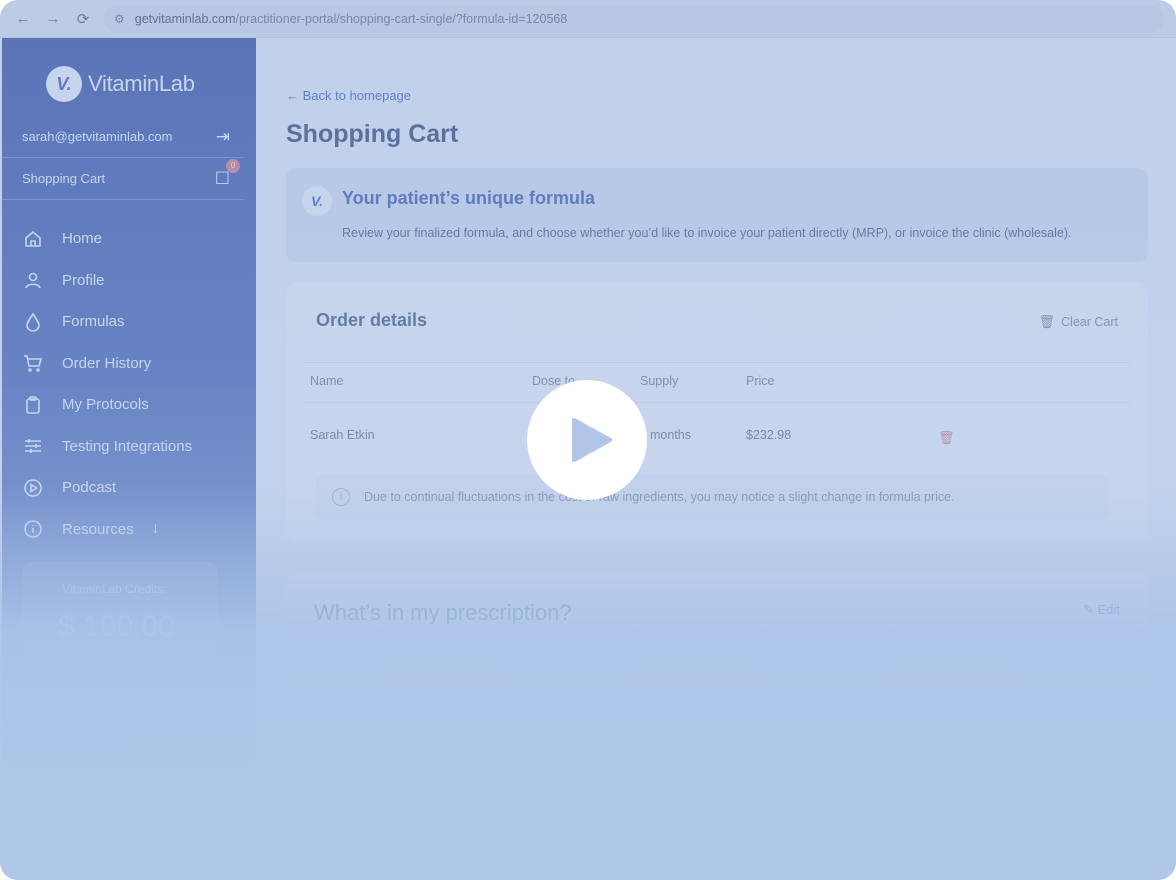 Image resolution: width=1176 pixels, height=880 pixels. I want to click on column-header-name: Name, so click(327, 381).